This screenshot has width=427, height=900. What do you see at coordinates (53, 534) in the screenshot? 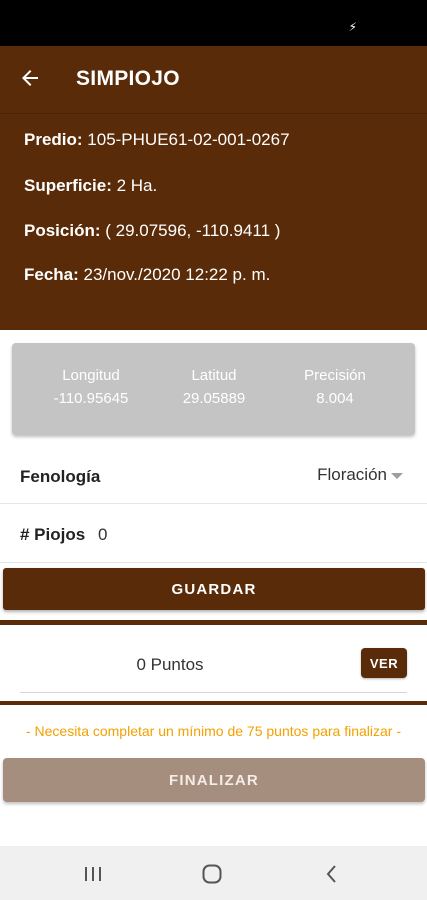
I see `piojos-label: # Piojos` at bounding box center [53, 534].